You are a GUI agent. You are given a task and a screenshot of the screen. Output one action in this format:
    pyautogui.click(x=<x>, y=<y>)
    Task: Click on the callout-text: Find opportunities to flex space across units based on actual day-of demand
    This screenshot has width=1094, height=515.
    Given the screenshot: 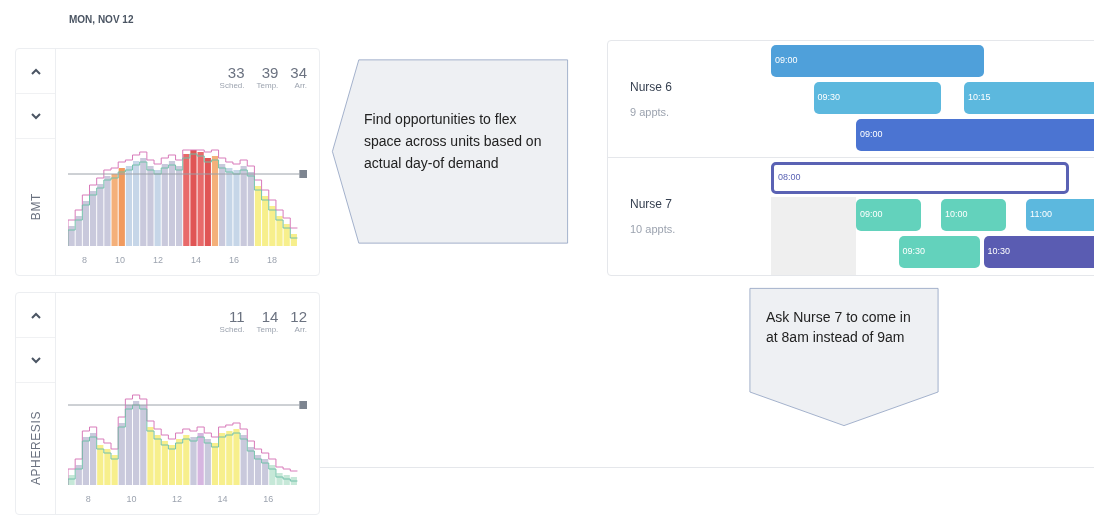 What is the action you would take?
    pyautogui.click(x=453, y=141)
    